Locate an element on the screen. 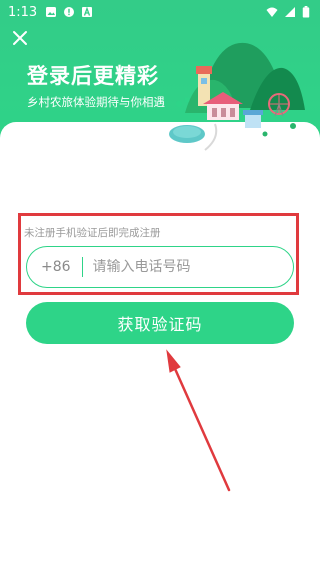  get-verification-code-button: 获取验证码 is located at coordinates (160, 323).